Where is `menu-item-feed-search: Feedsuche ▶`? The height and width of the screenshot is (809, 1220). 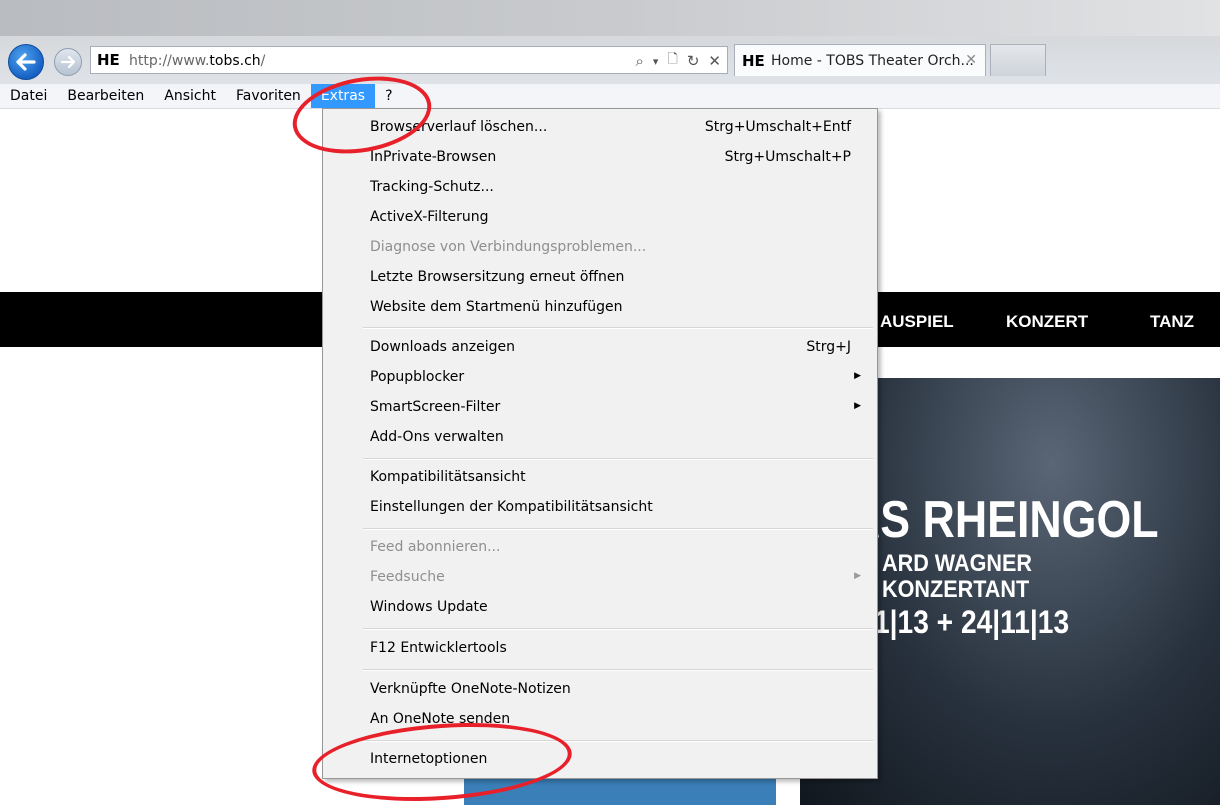
menu-item-feed-search: Feedsuche ▶ is located at coordinates (615, 577).